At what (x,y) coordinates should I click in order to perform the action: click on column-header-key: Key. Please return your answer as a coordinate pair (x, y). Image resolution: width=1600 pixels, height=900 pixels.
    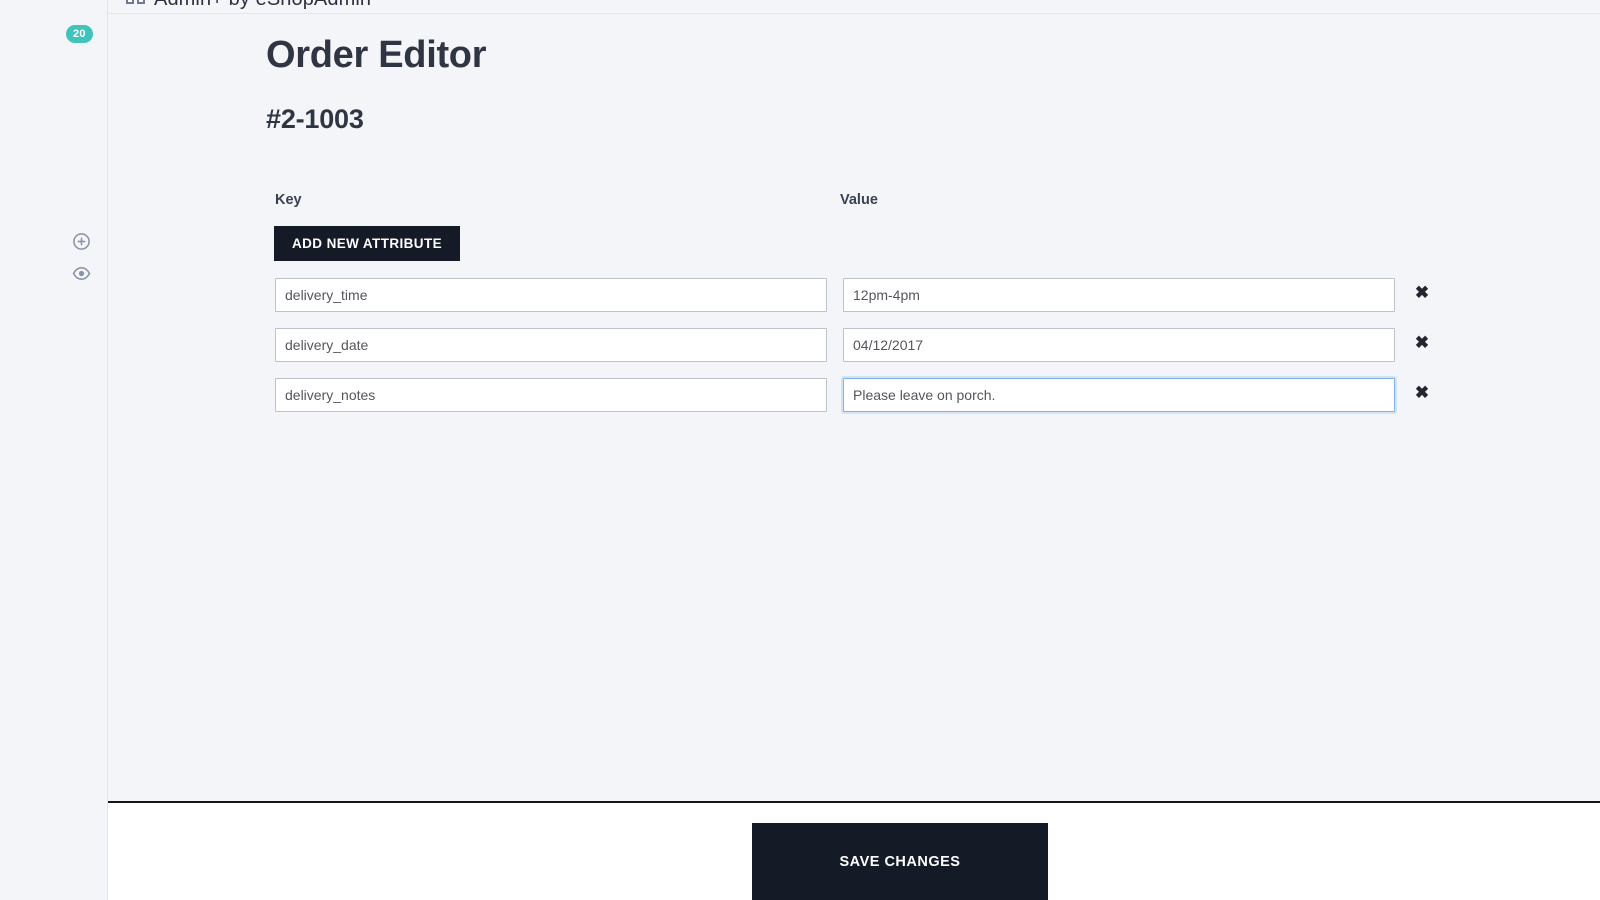
    Looking at the image, I should click on (288, 200).